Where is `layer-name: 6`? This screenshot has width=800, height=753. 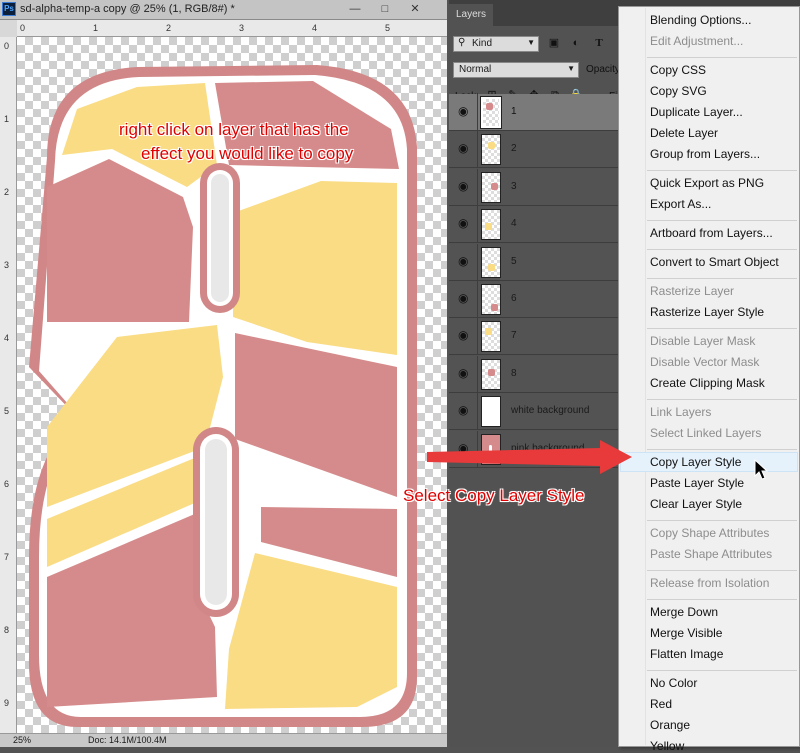
layer-name: 6 is located at coordinates (514, 298).